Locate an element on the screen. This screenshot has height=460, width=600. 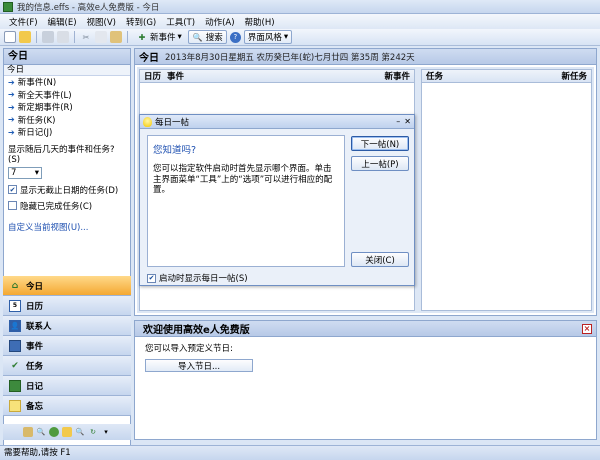
nav-events: 事件 is located at coordinates (67, 346).